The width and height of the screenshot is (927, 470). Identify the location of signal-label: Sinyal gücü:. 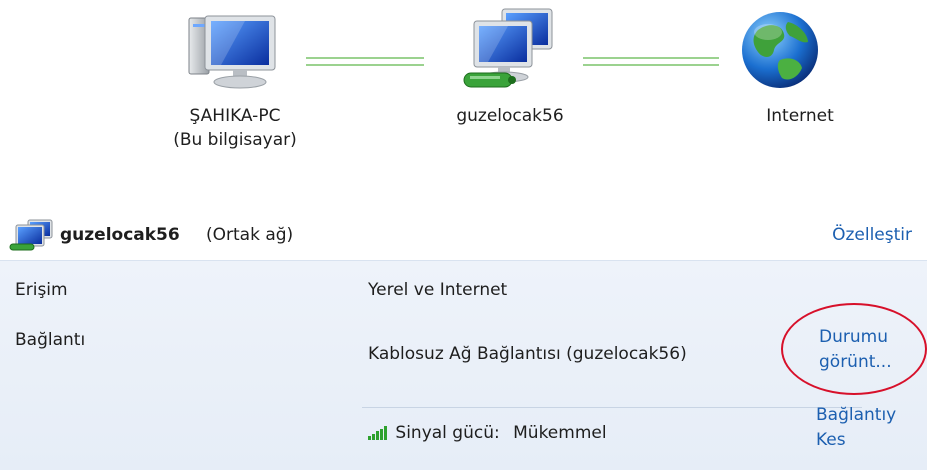
(447, 433).